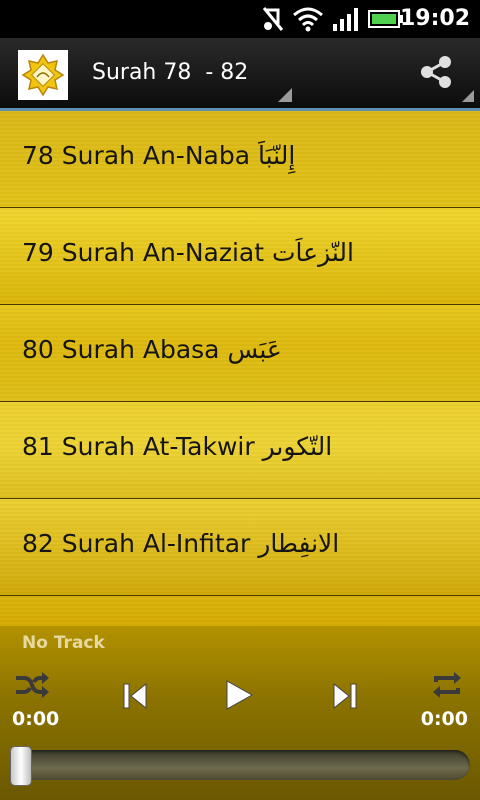 Image resolution: width=480 pixels, height=800 pixels. I want to click on action-bar: Surah 78 - 82, so click(240, 74).